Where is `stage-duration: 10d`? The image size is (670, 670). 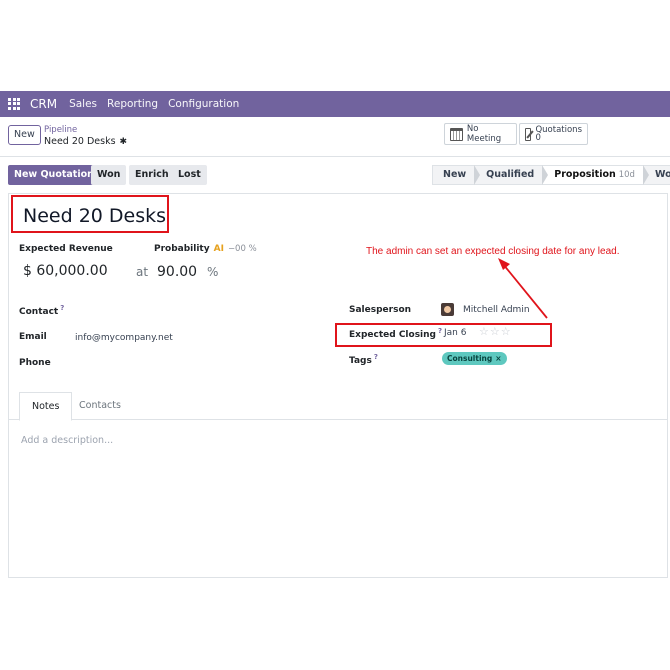 stage-duration: 10d is located at coordinates (626, 175).